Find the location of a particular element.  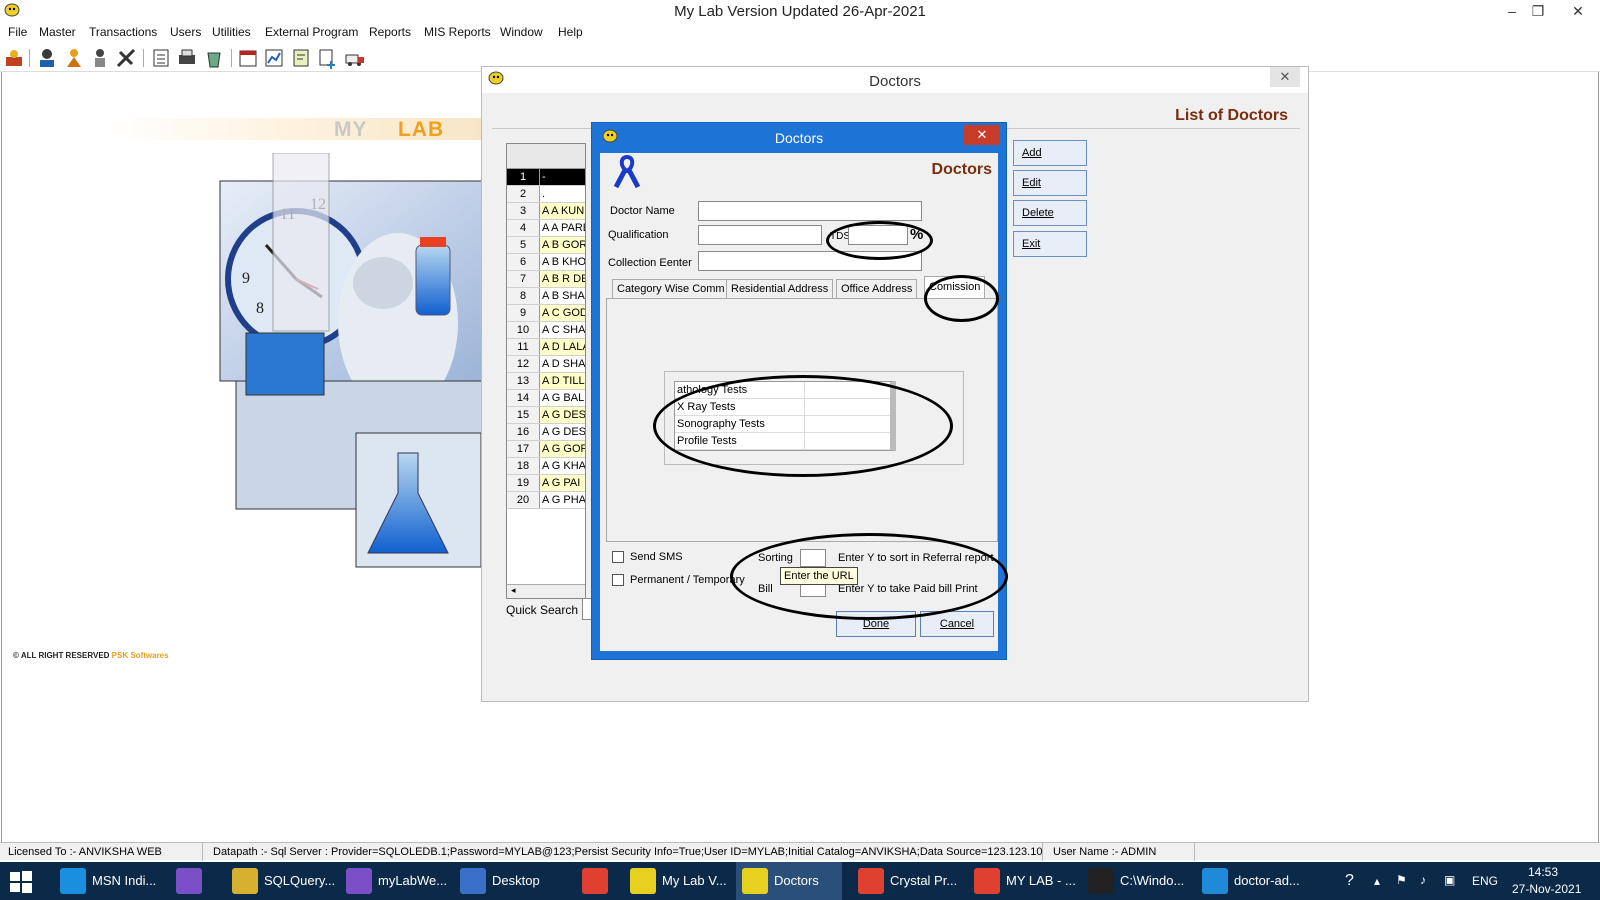

commission-test-name: X Ray Tests is located at coordinates (740, 407).